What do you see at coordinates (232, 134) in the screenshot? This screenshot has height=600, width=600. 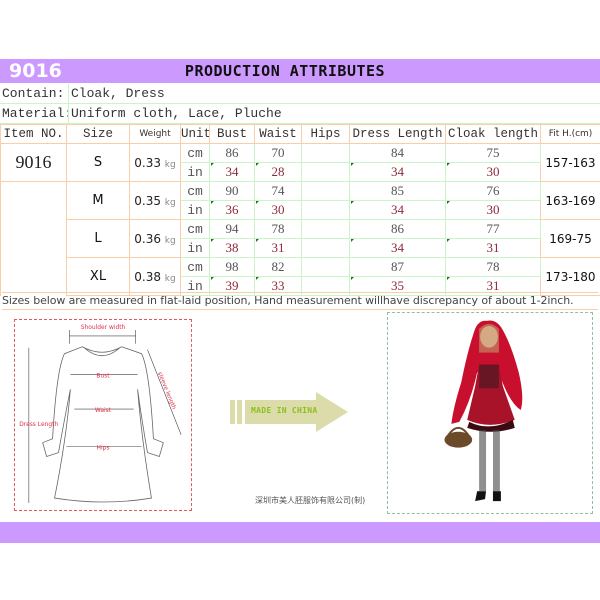 I see `header-bust: Bust` at bounding box center [232, 134].